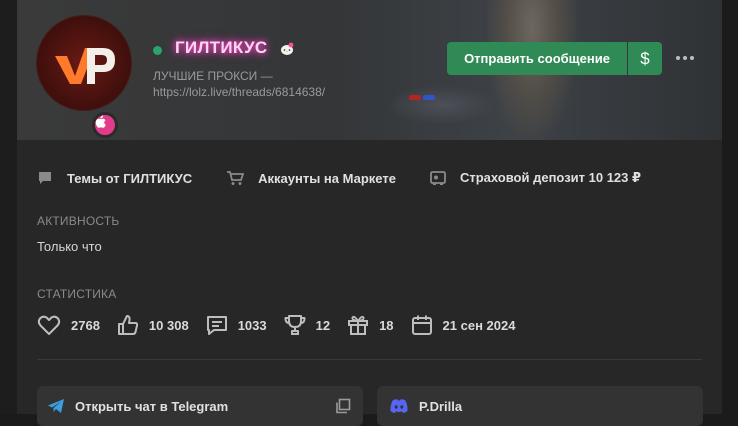 The image size is (738, 426). What do you see at coordinates (252, 325) in the screenshot?
I see `stat-value: 1033` at bounding box center [252, 325].